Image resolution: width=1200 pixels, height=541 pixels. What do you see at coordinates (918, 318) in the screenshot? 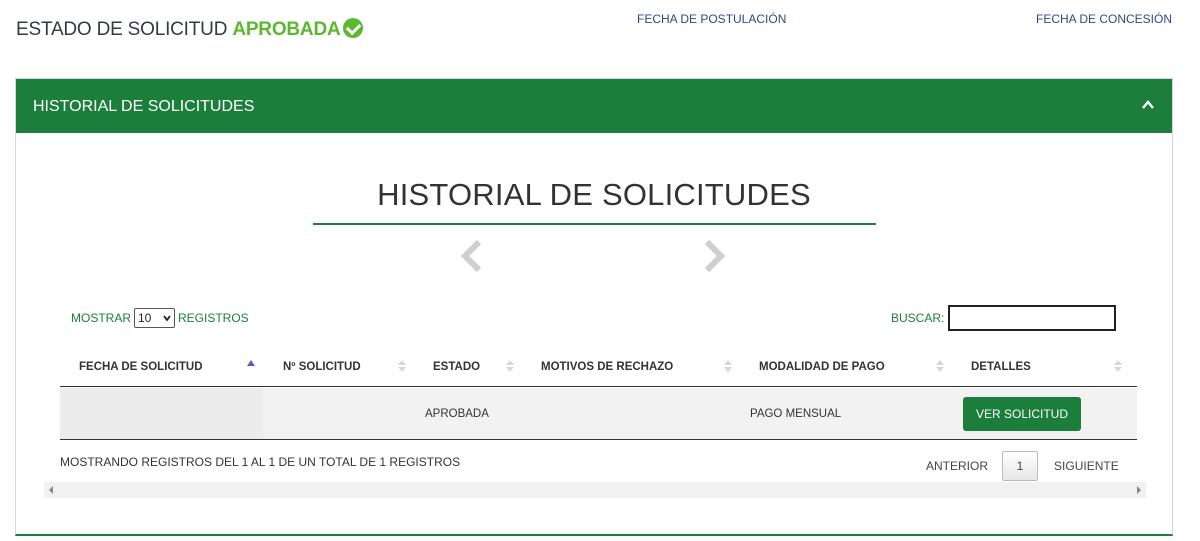
I see `search-label: BUSCAR:` at bounding box center [918, 318].